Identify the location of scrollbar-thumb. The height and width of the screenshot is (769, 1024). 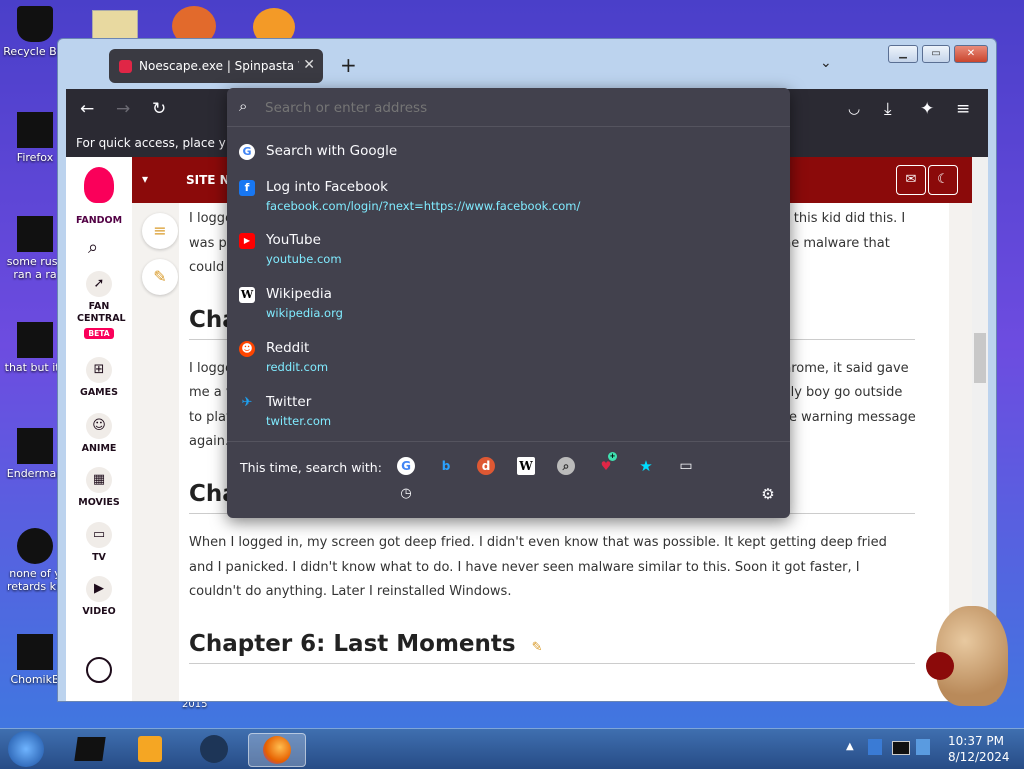
(980, 358).